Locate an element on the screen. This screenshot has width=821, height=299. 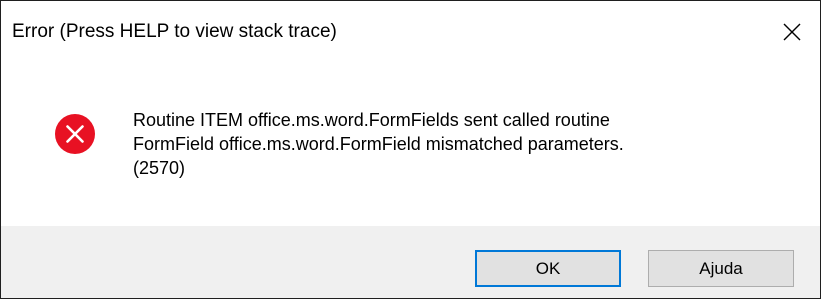
close-button is located at coordinates (792, 32).